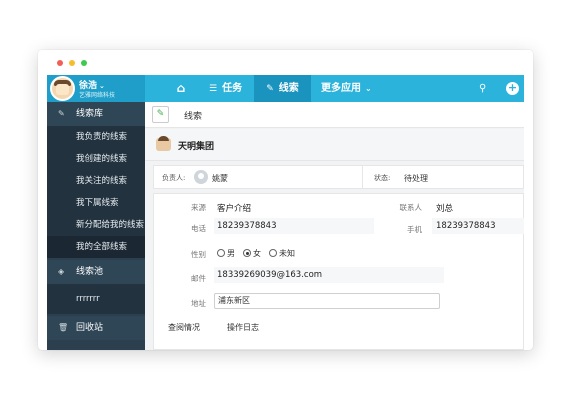  I want to click on sidebar-group-label: 线索库, so click(90, 114).